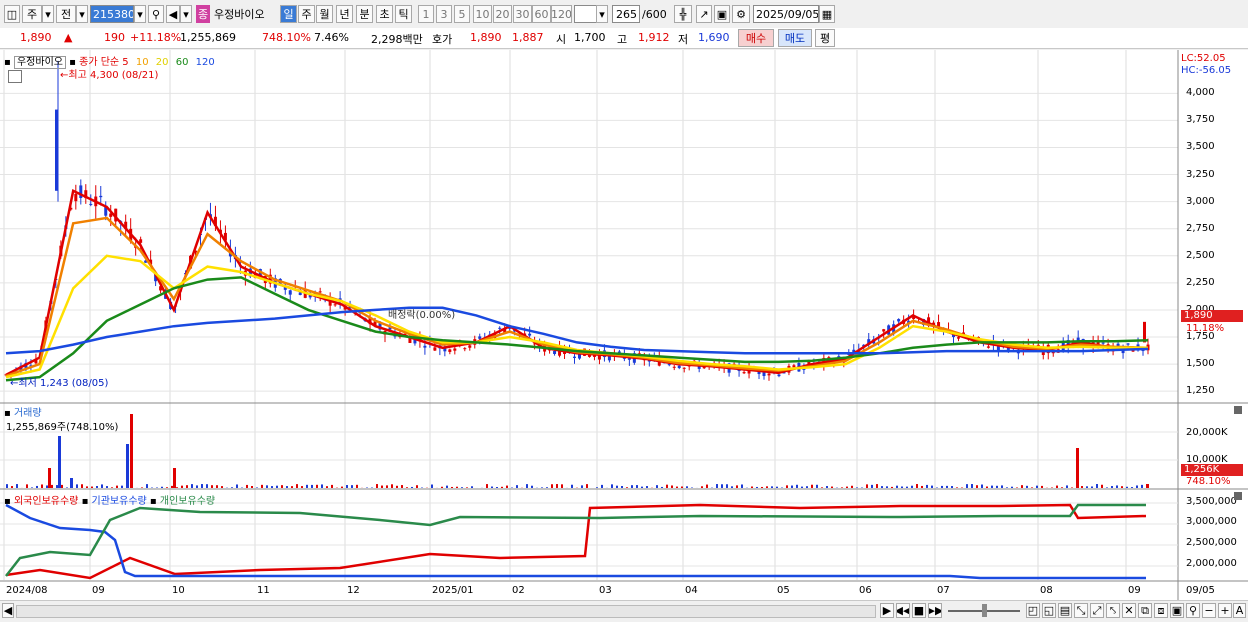 The image size is (1248, 622). I want to click on legend-foreign: 외국인보유수량, so click(46, 501).